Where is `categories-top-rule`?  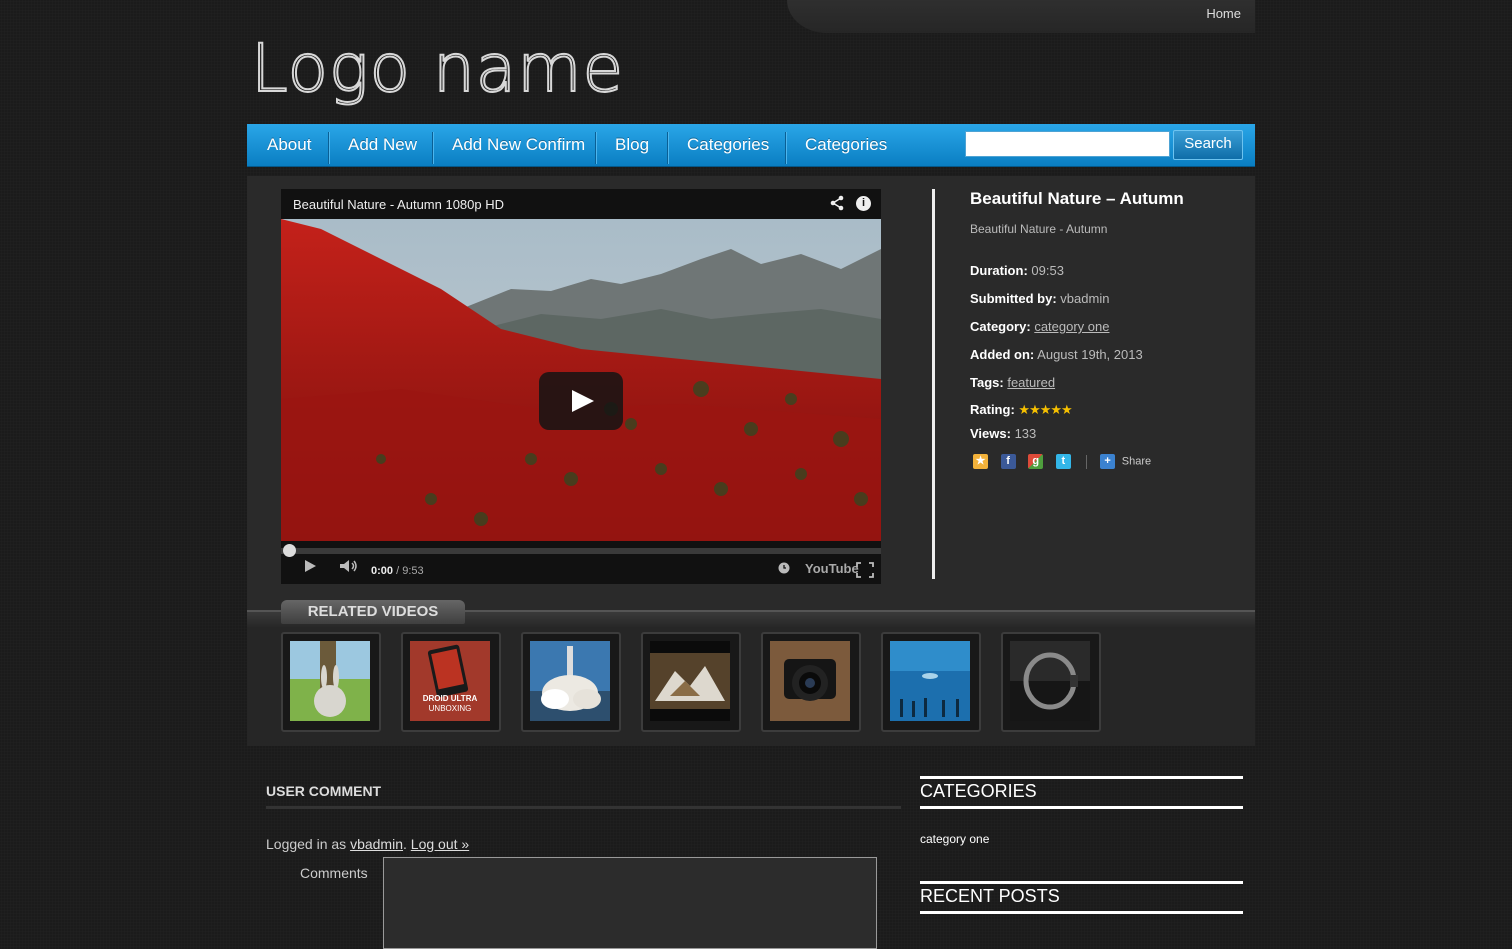
categories-top-rule is located at coordinates (1081, 777).